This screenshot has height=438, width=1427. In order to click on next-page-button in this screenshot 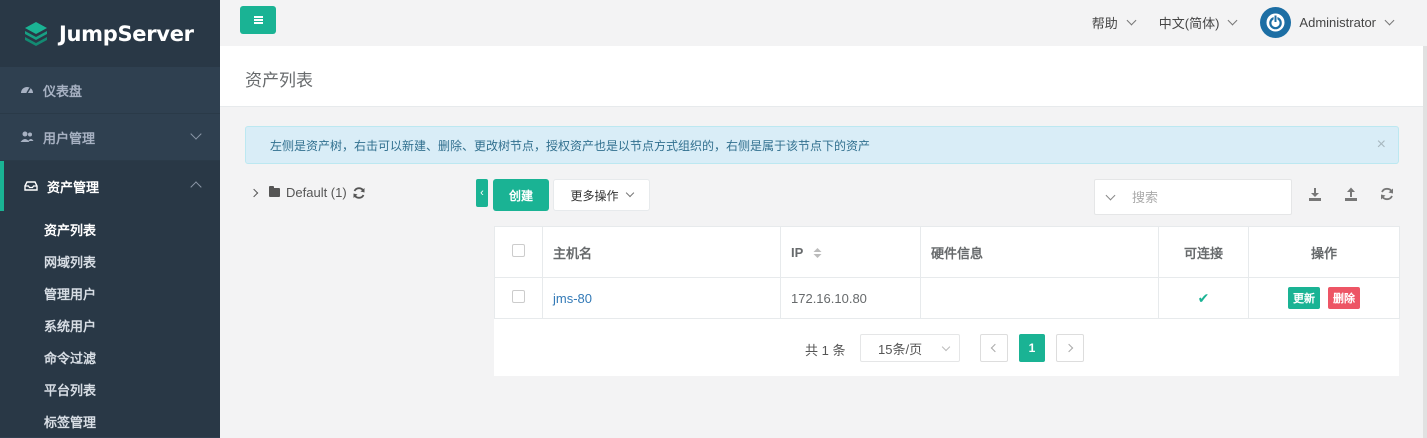, I will do `click(1070, 348)`.